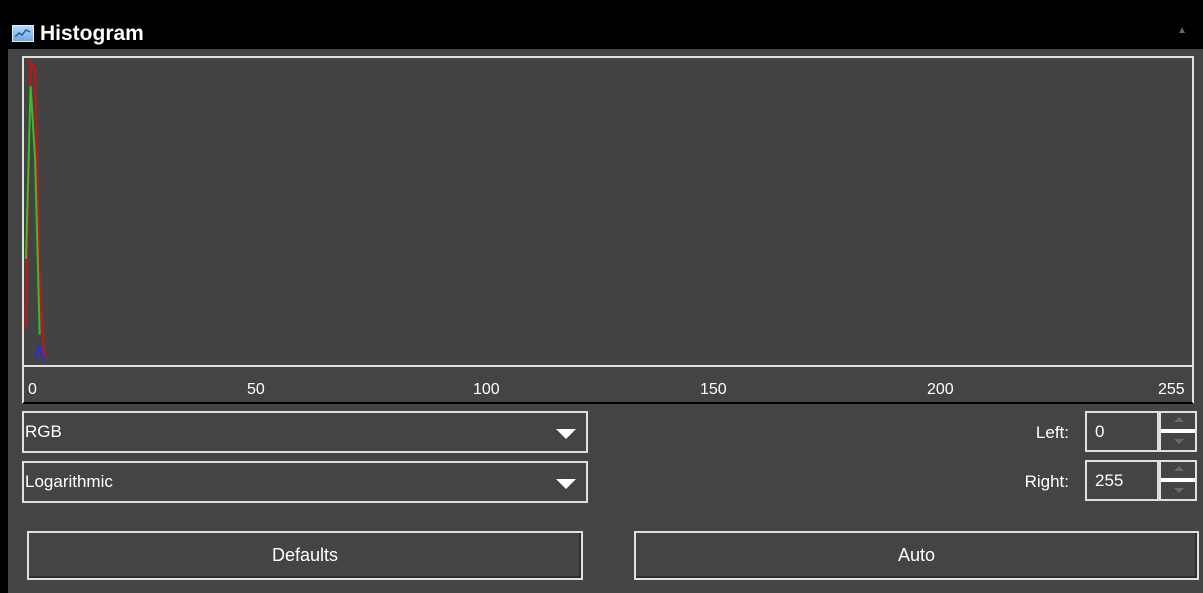  I want to click on defaults-button: Defaults, so click(305, 555).